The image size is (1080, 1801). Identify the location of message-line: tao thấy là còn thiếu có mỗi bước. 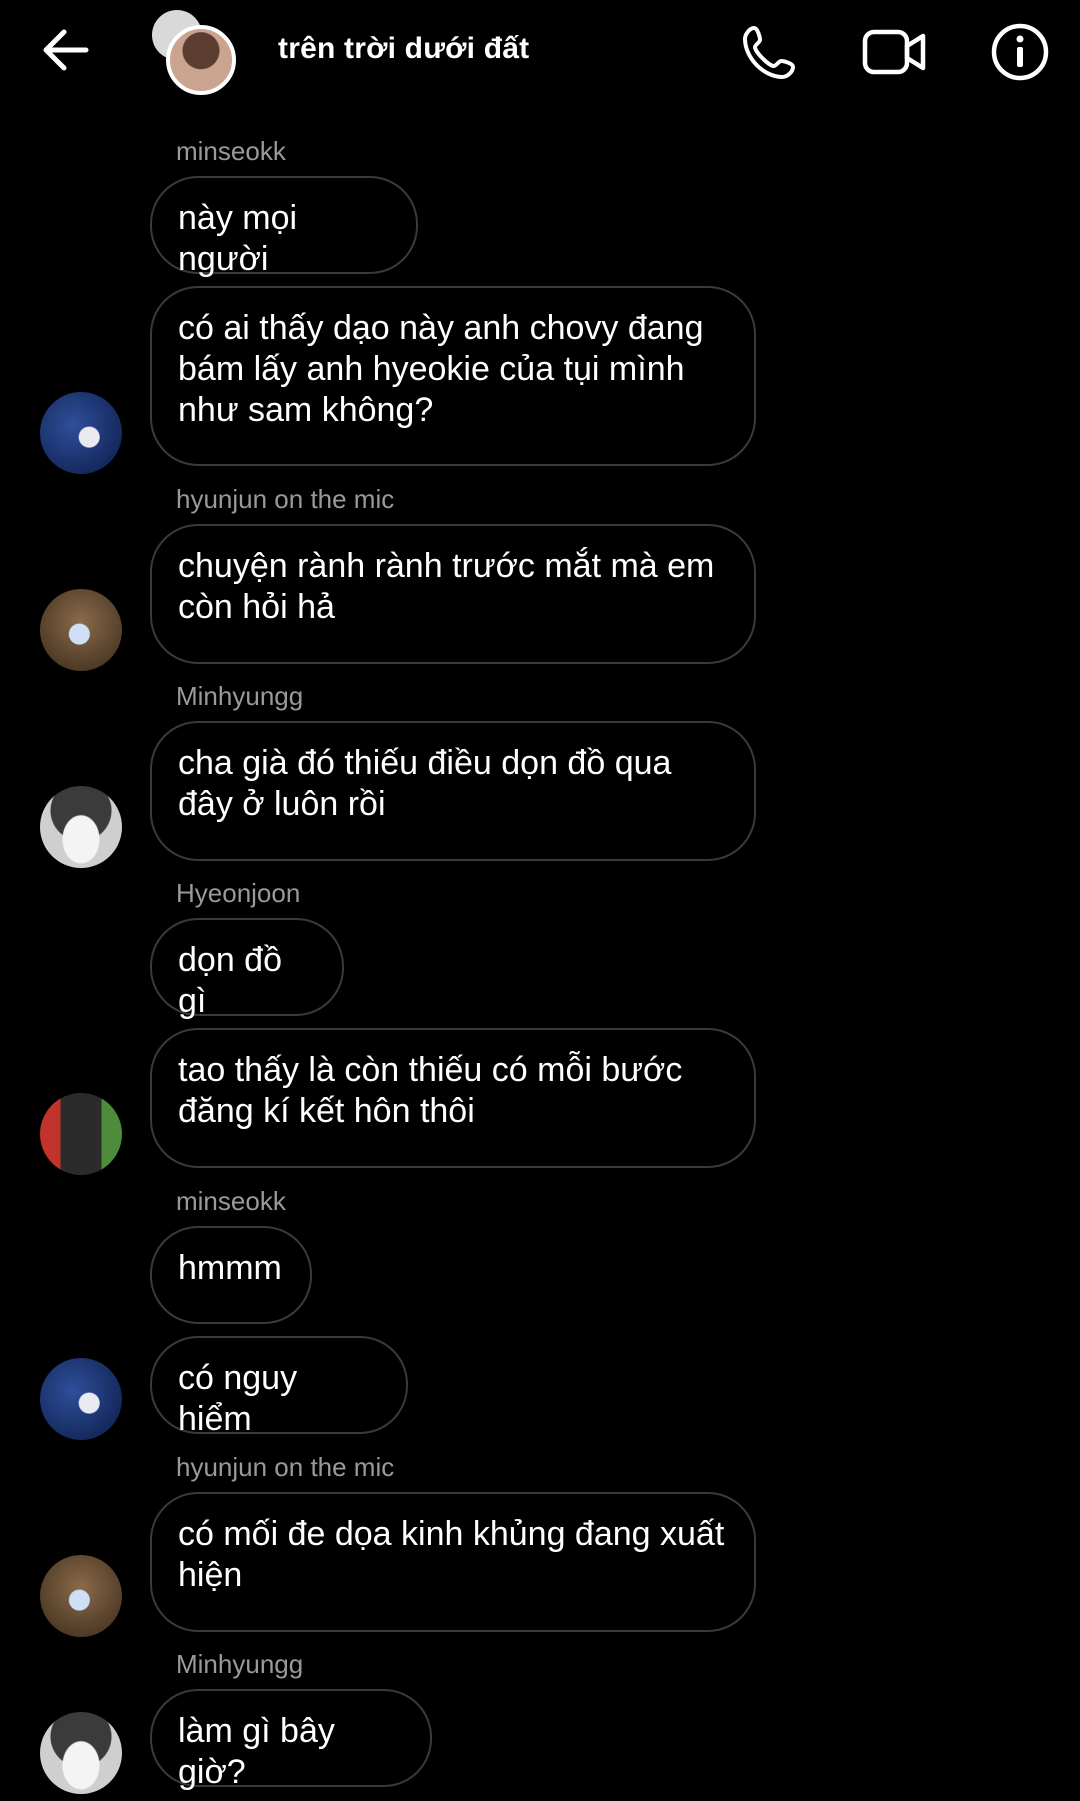
(430, 1070).